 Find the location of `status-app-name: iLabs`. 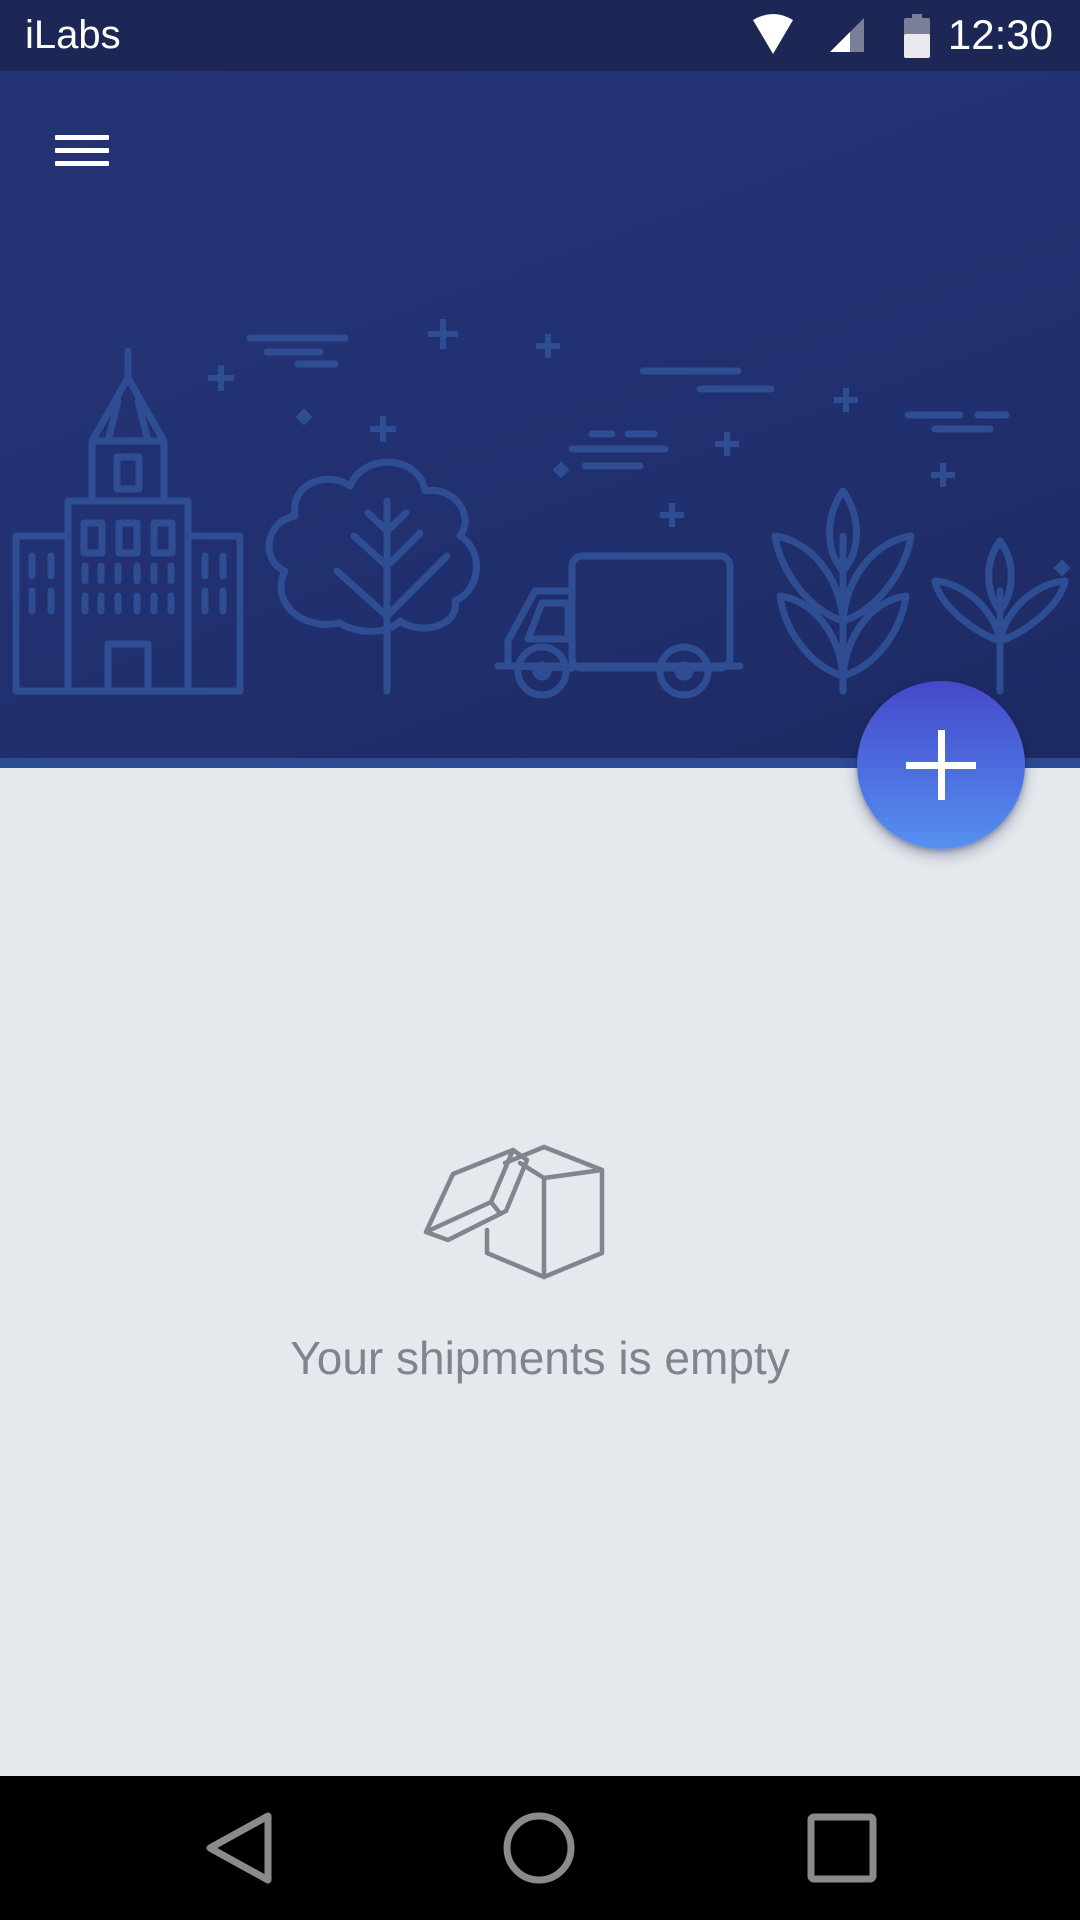

status-app-name: iLabs is located at coordinates (73, 35).